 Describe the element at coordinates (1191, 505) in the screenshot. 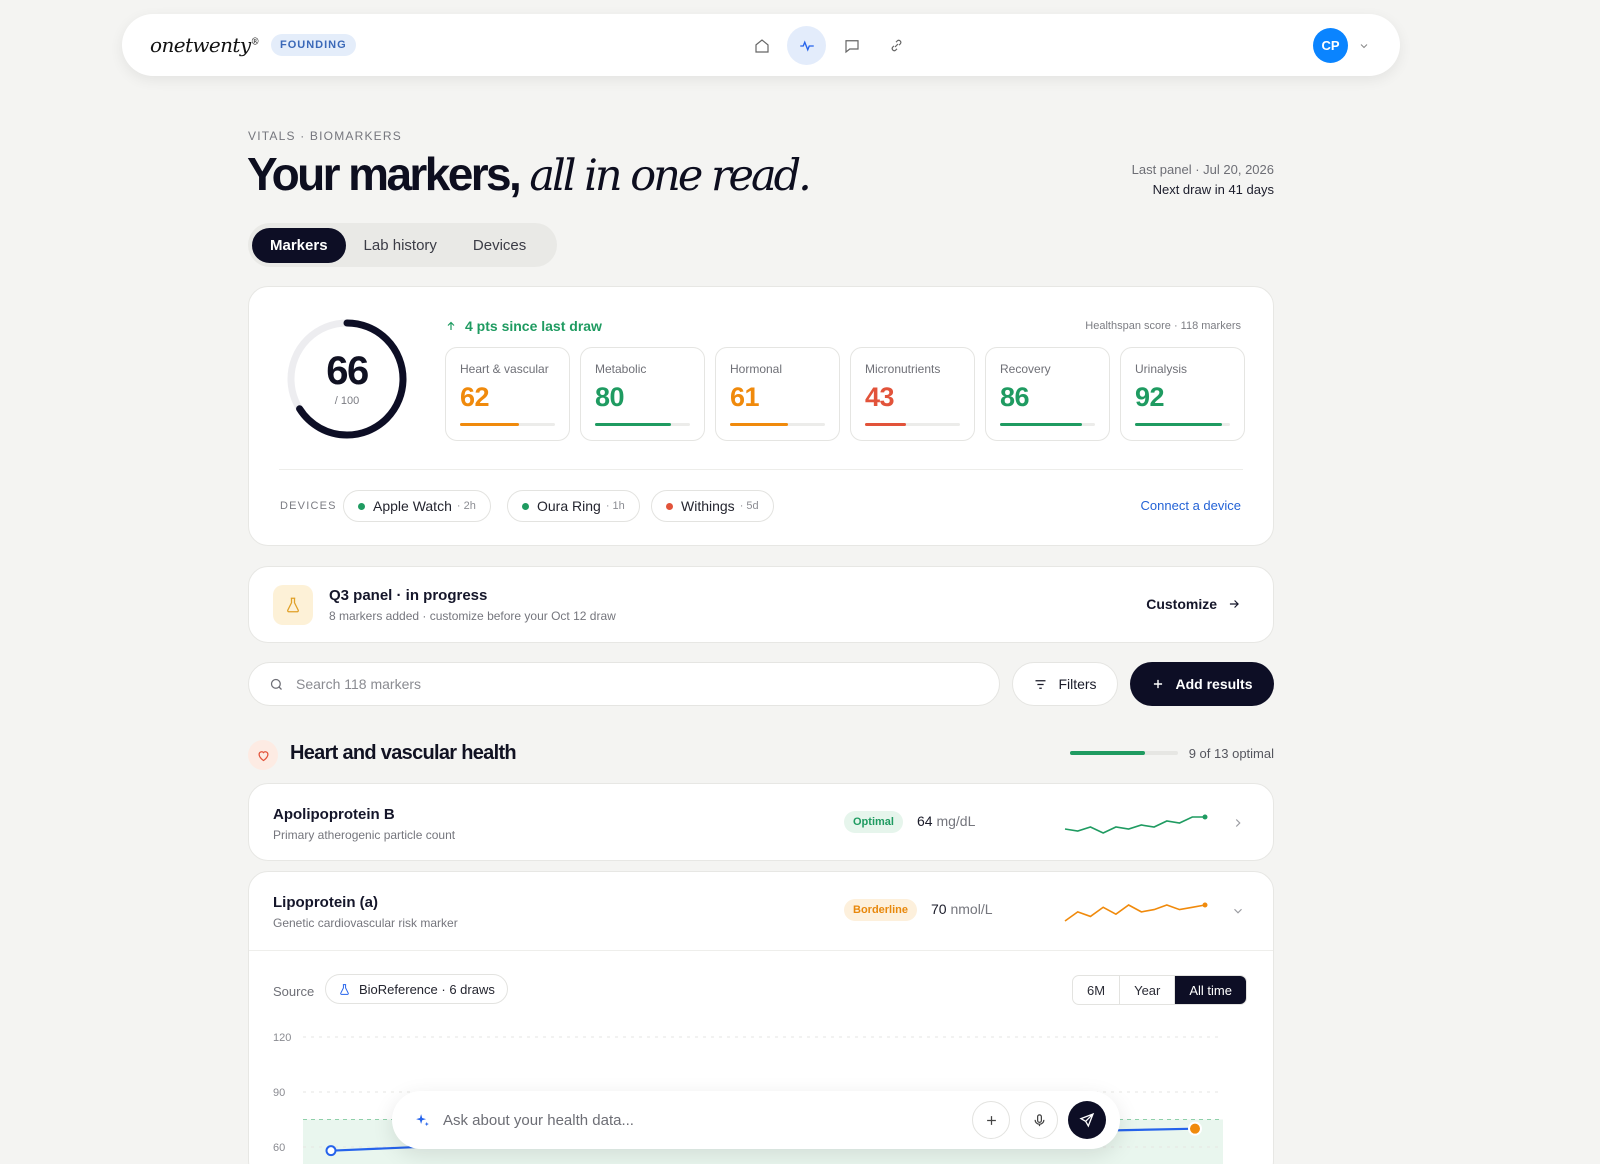

I see `connect-device-link: Connect a device` at that location.